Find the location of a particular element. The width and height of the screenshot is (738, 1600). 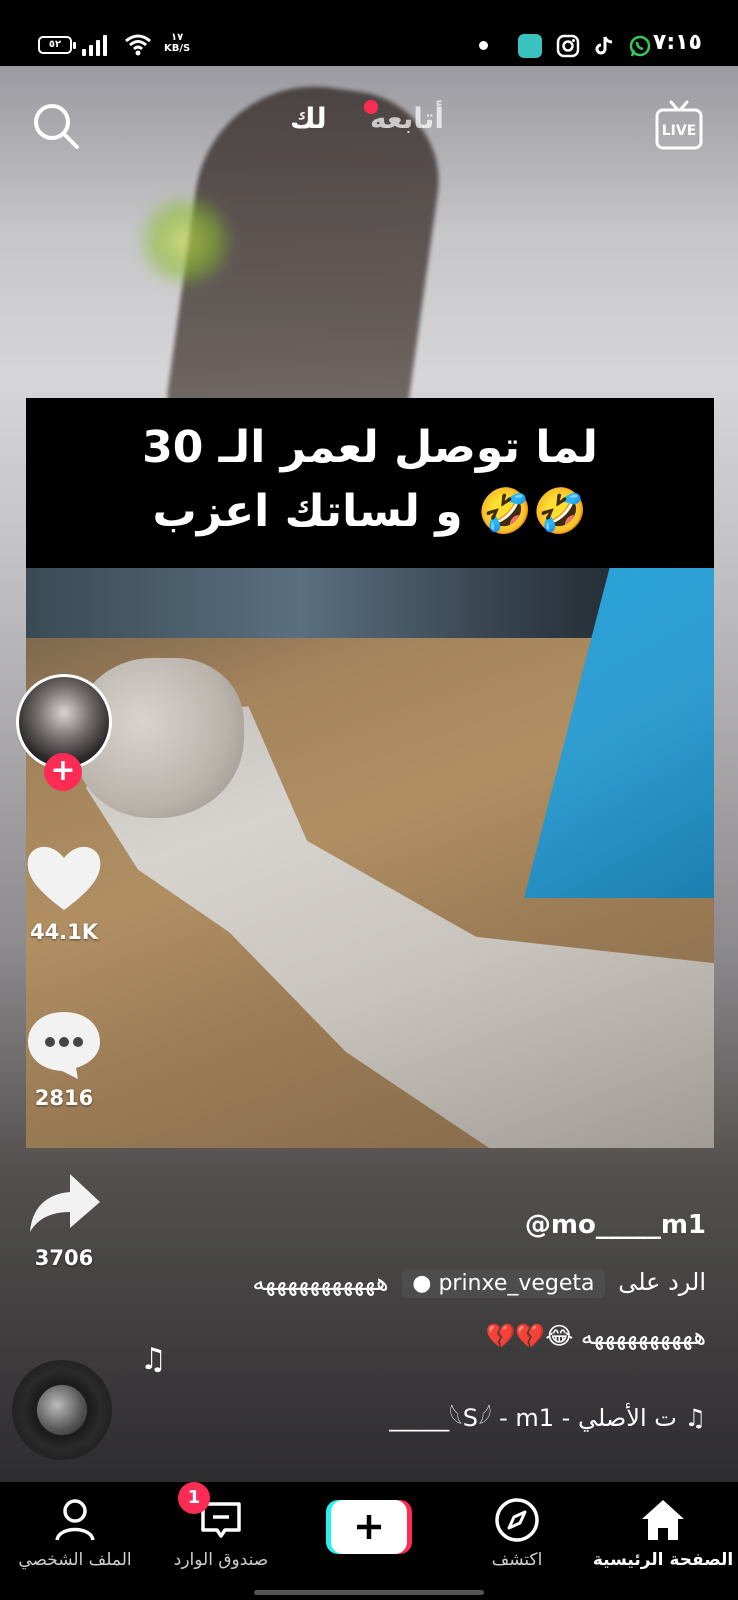

whatsapp-icon is located at coordinates (640, 46).